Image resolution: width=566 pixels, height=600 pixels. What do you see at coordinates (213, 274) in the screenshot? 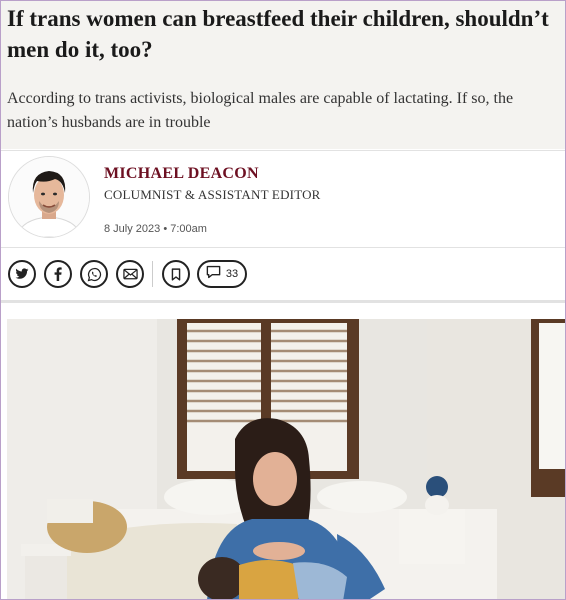
I see `comment-icon` at bounding box center [213, 274].